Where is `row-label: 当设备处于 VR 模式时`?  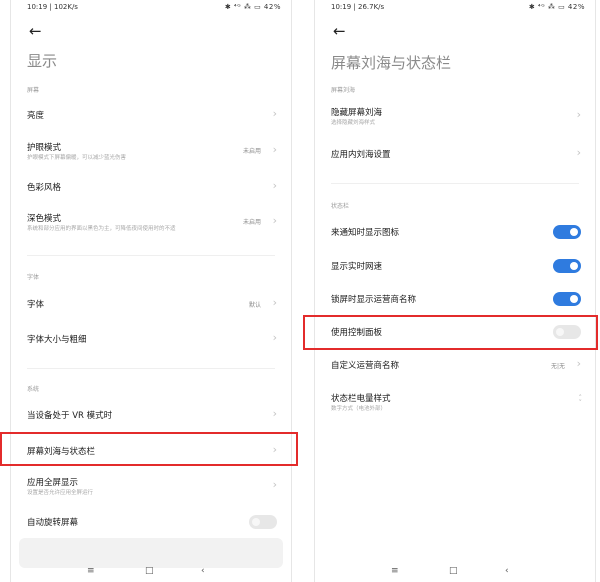 row-label: 当设备处于 VR 模式时 is located at coordinates (70, 416).